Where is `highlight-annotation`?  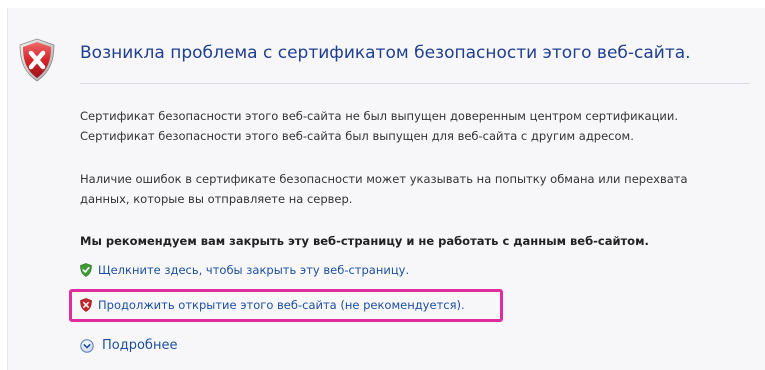 highlight-annotation is located at coordinates (286, 305).